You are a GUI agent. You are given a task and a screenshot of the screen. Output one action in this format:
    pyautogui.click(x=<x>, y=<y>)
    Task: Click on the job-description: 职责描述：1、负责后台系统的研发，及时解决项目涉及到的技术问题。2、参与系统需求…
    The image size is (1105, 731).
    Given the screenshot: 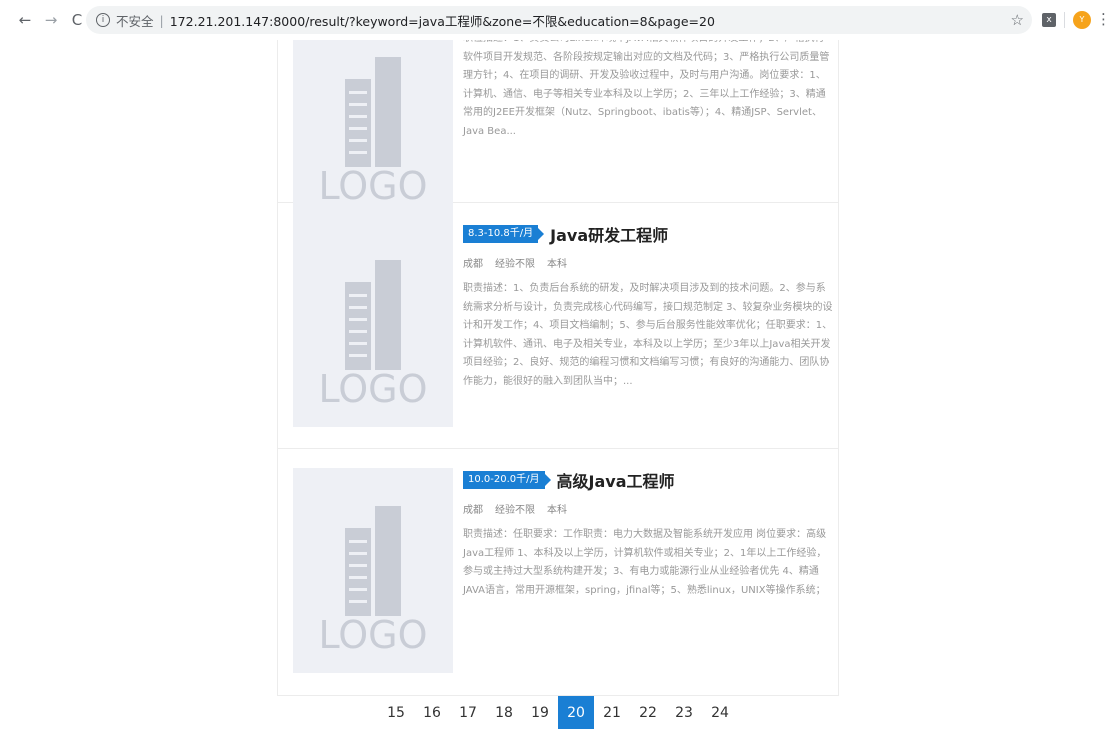 What is the action you would take?
    pyautogui.click(x=648, y=335)
    